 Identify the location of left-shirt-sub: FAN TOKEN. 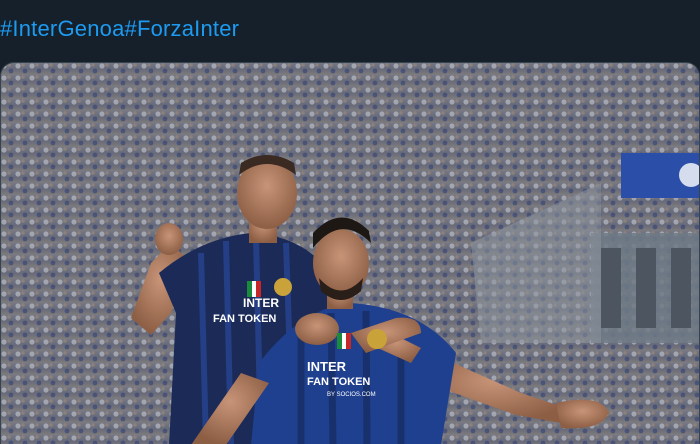
(244, 319).